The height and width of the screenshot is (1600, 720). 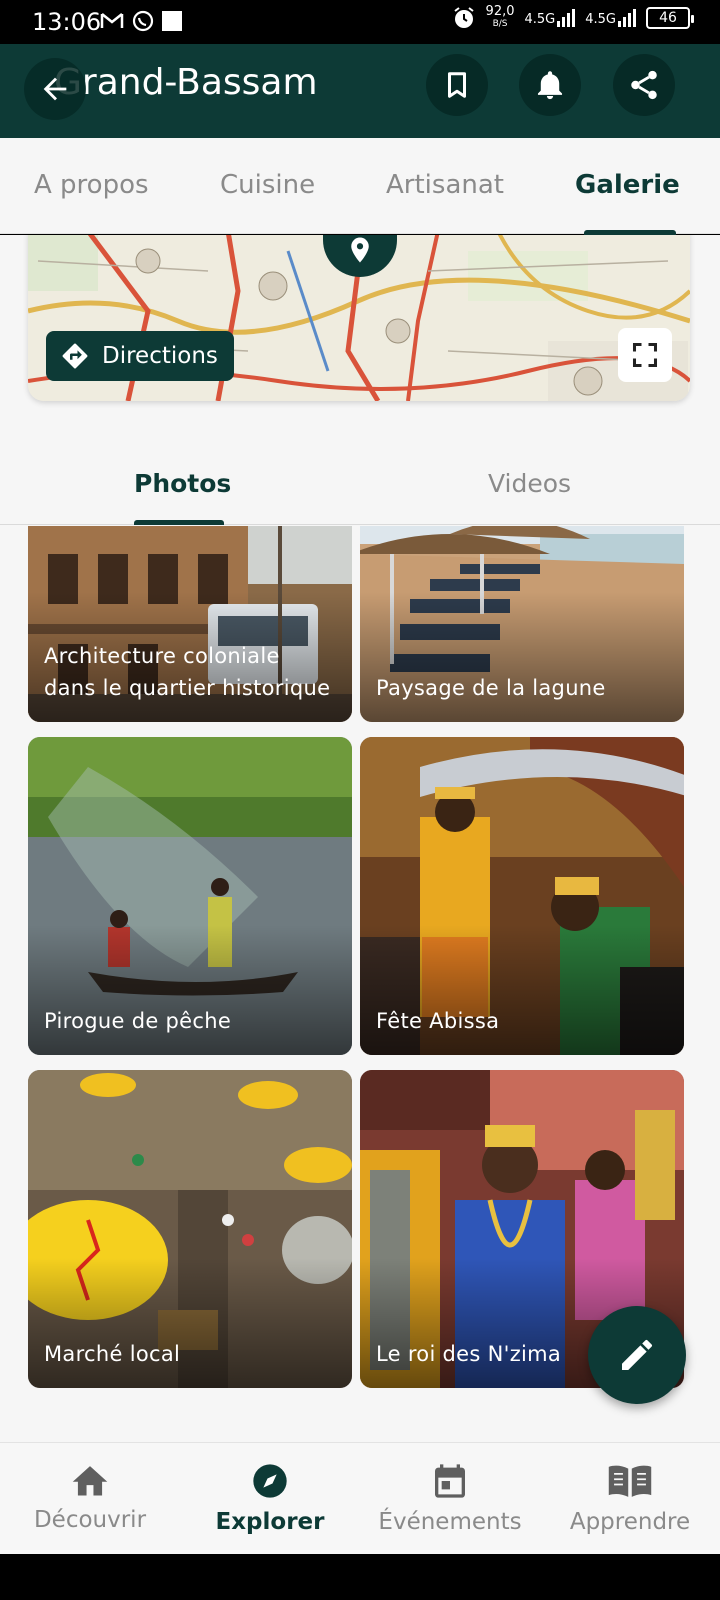 I want to click on signal-2: 4.5G, so click(x=610, y=18).